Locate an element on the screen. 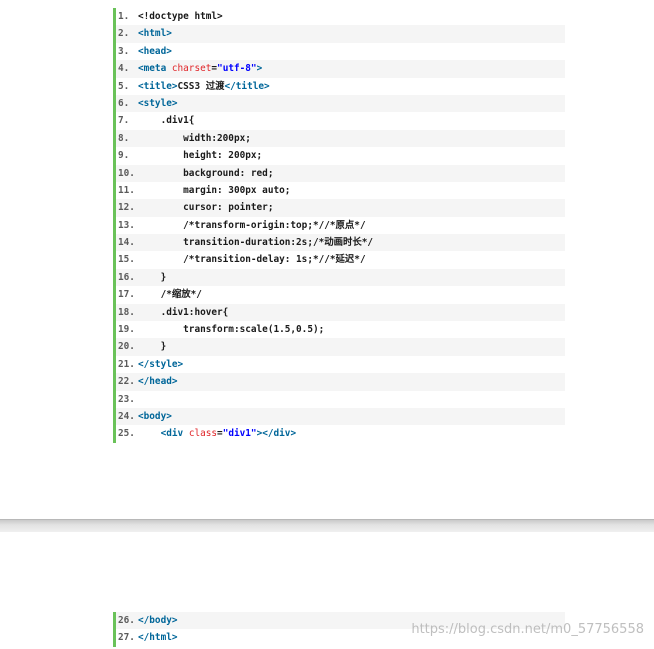 Image resolution: width=654 pixels, height=649 pixels. line-number: 23. is located at coordinates (126, 399).